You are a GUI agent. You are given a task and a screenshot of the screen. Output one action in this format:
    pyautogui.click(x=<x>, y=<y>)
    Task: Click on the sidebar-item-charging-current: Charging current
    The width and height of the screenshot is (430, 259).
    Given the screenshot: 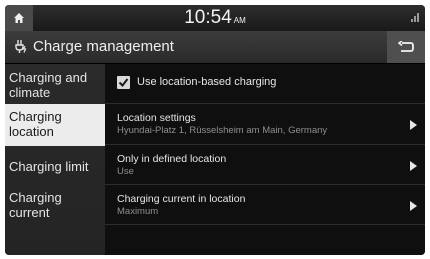 What is the action you would take?
    pyautogui.click(x=55, y=205)
    